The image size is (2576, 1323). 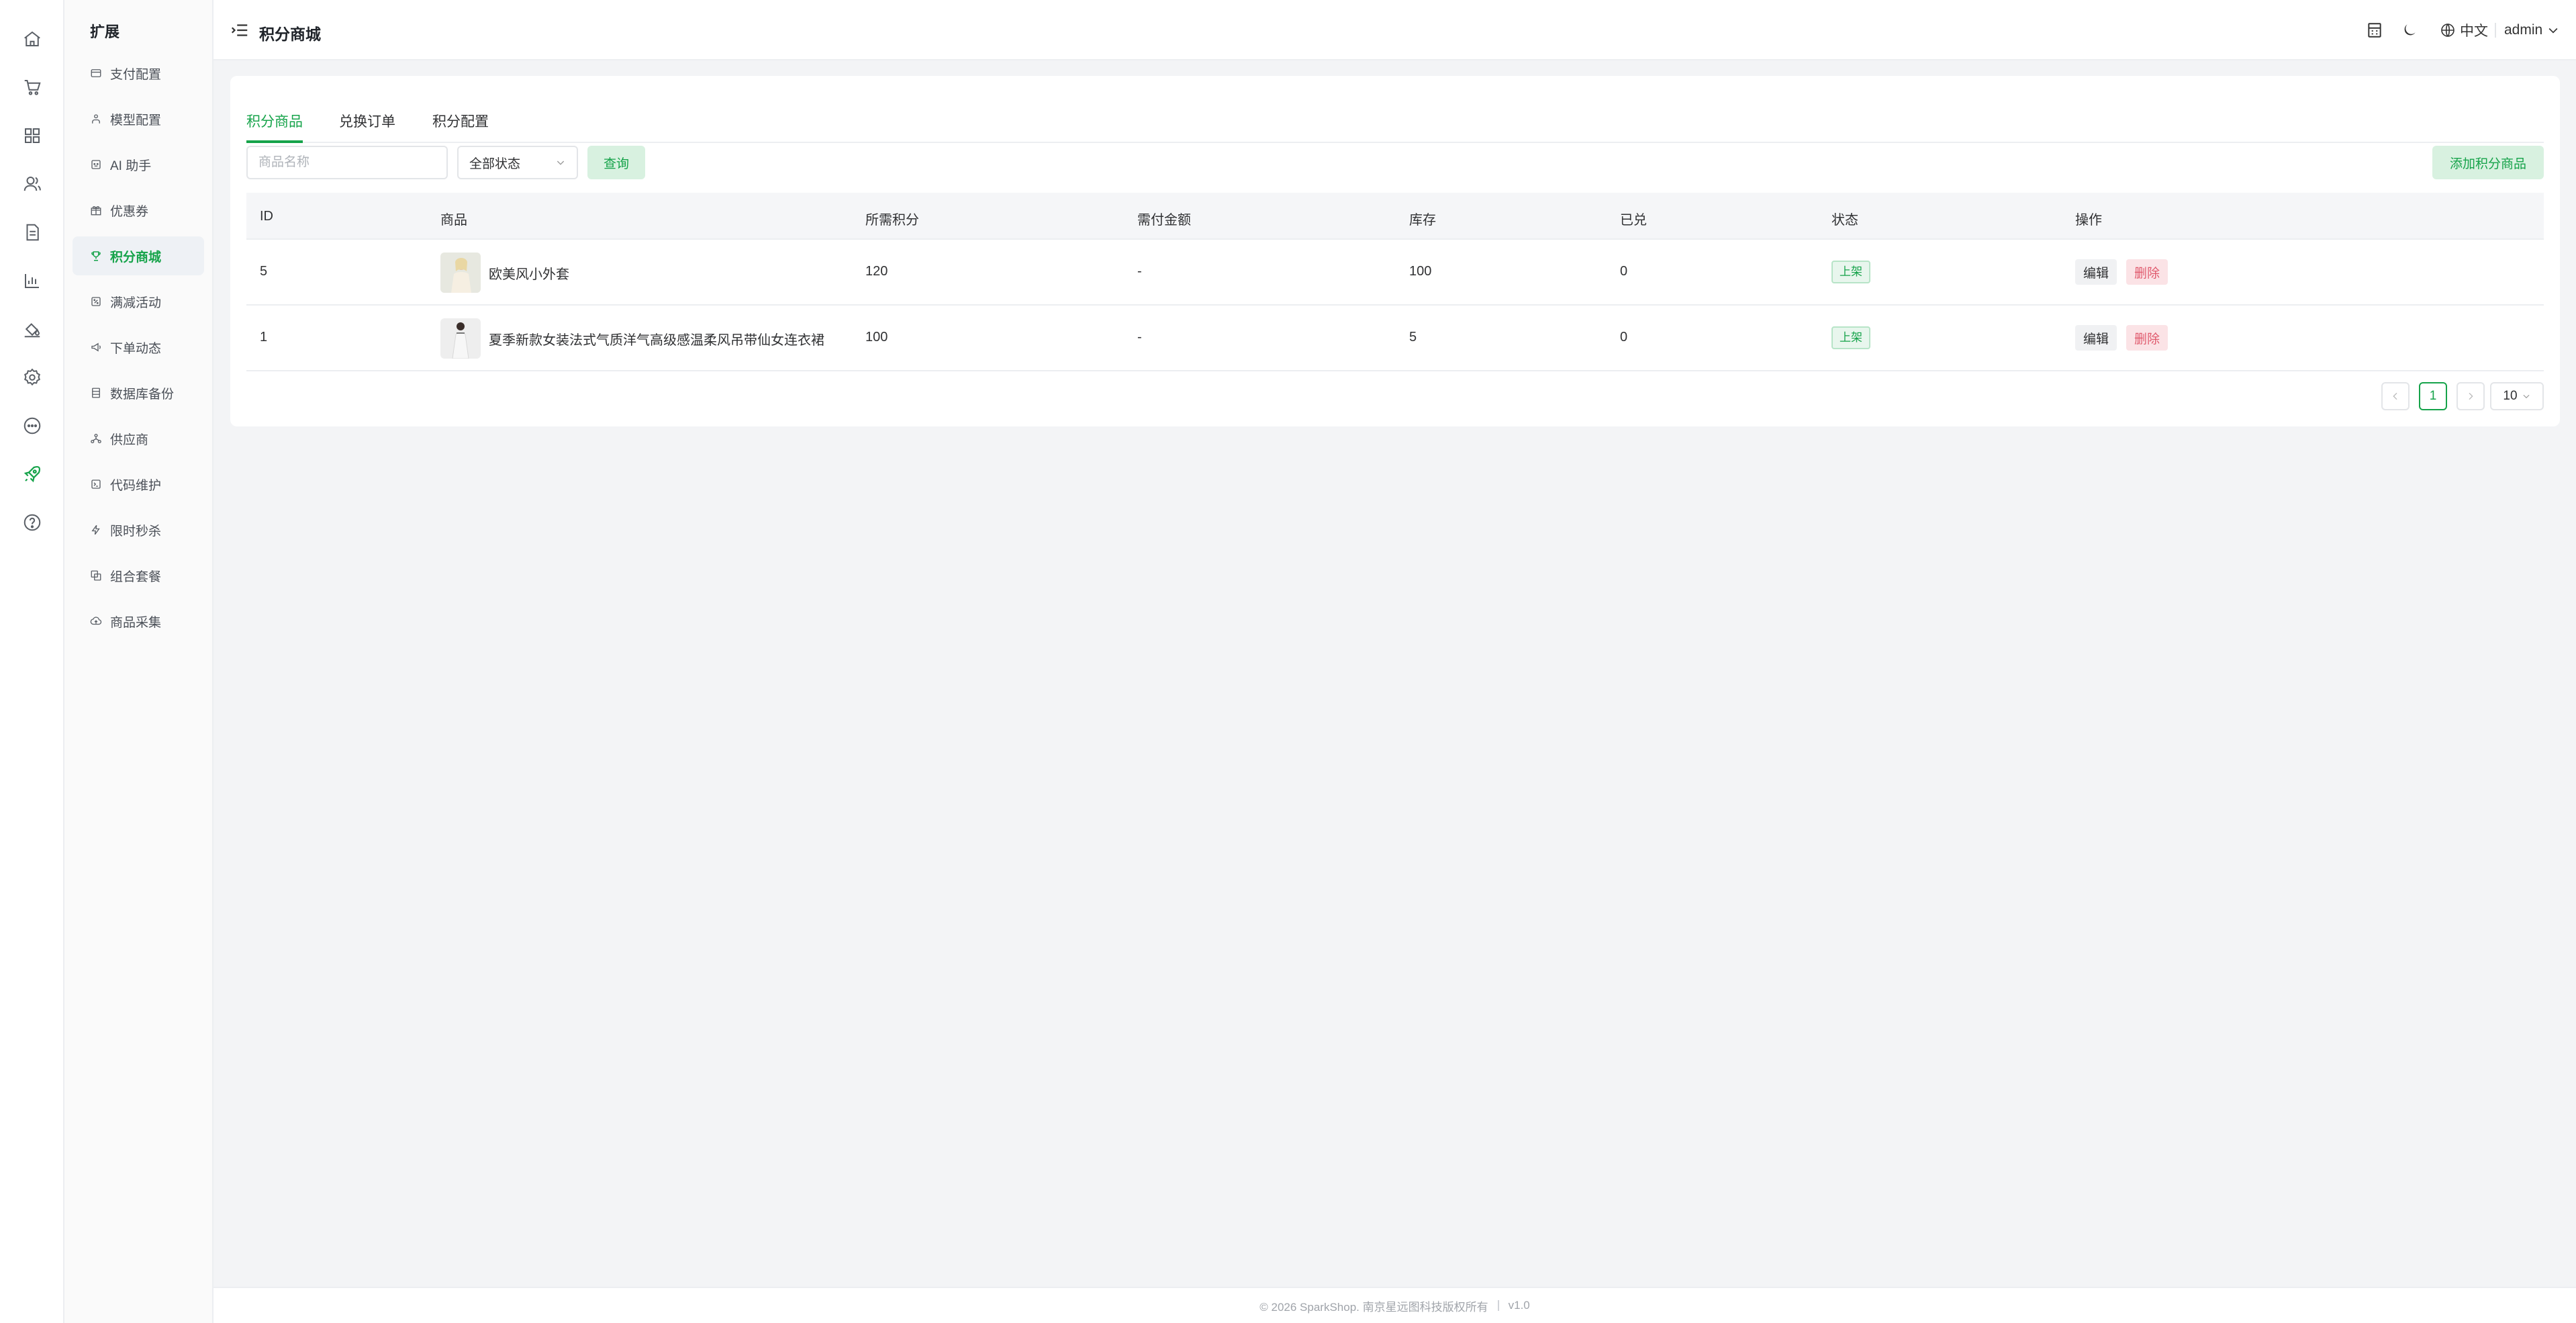 I want to click on calculator-button, so click(x=2375, y=30).